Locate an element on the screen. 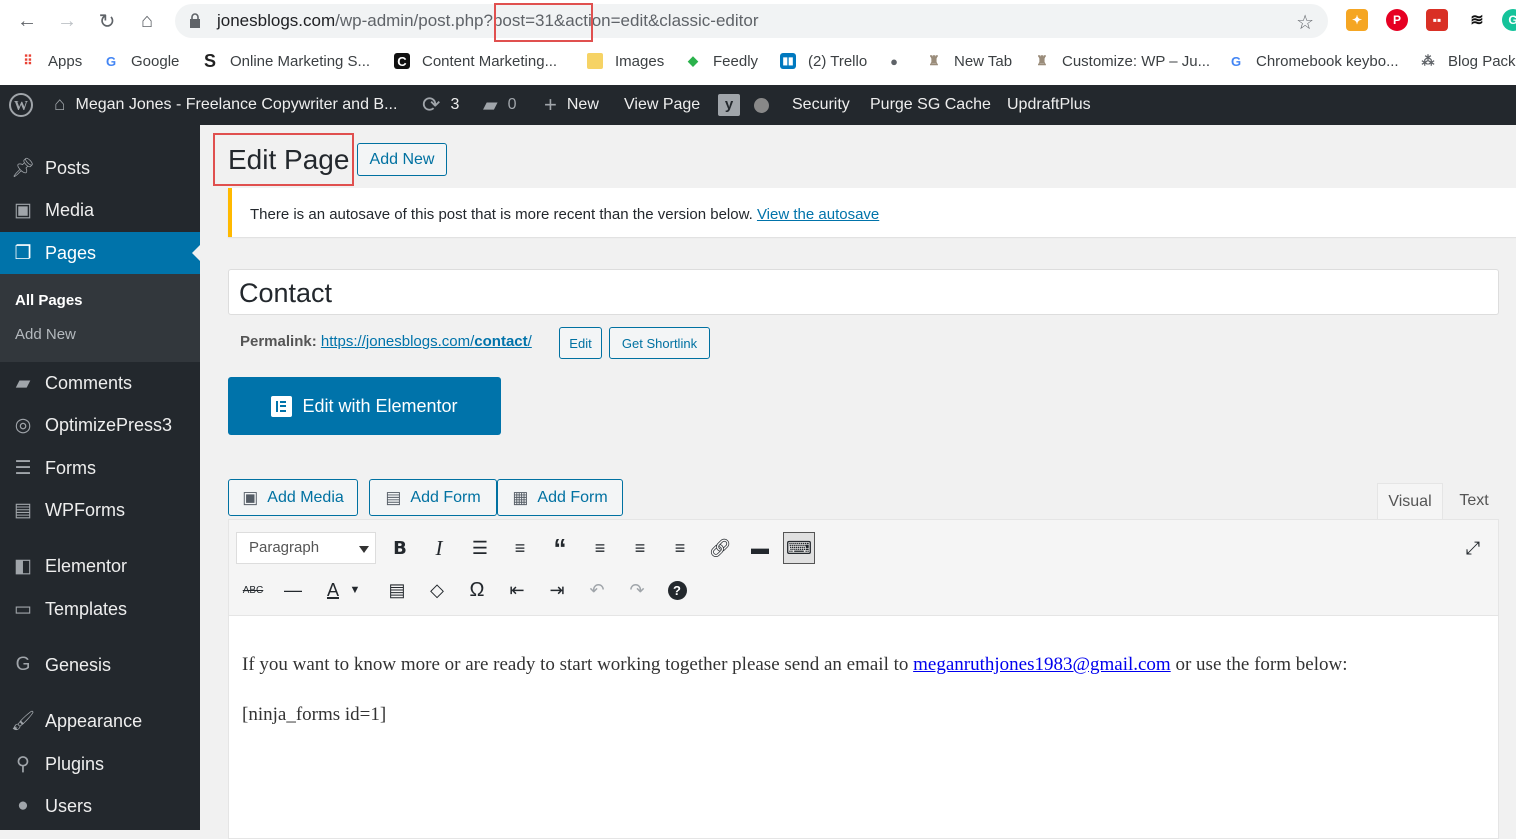  italic-icon: I is located at coordinates (439, 548).